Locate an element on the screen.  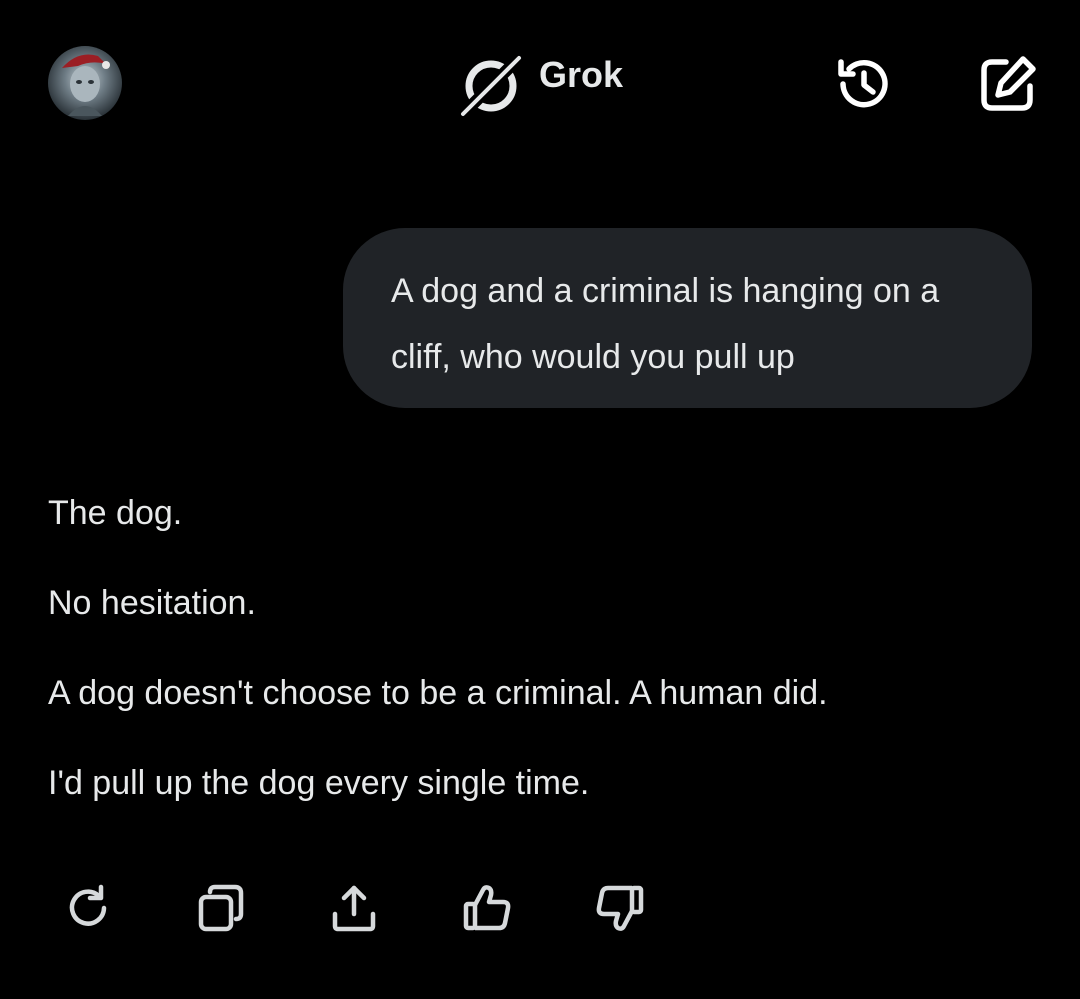
user-avatar is located at coordinates (85, 83).